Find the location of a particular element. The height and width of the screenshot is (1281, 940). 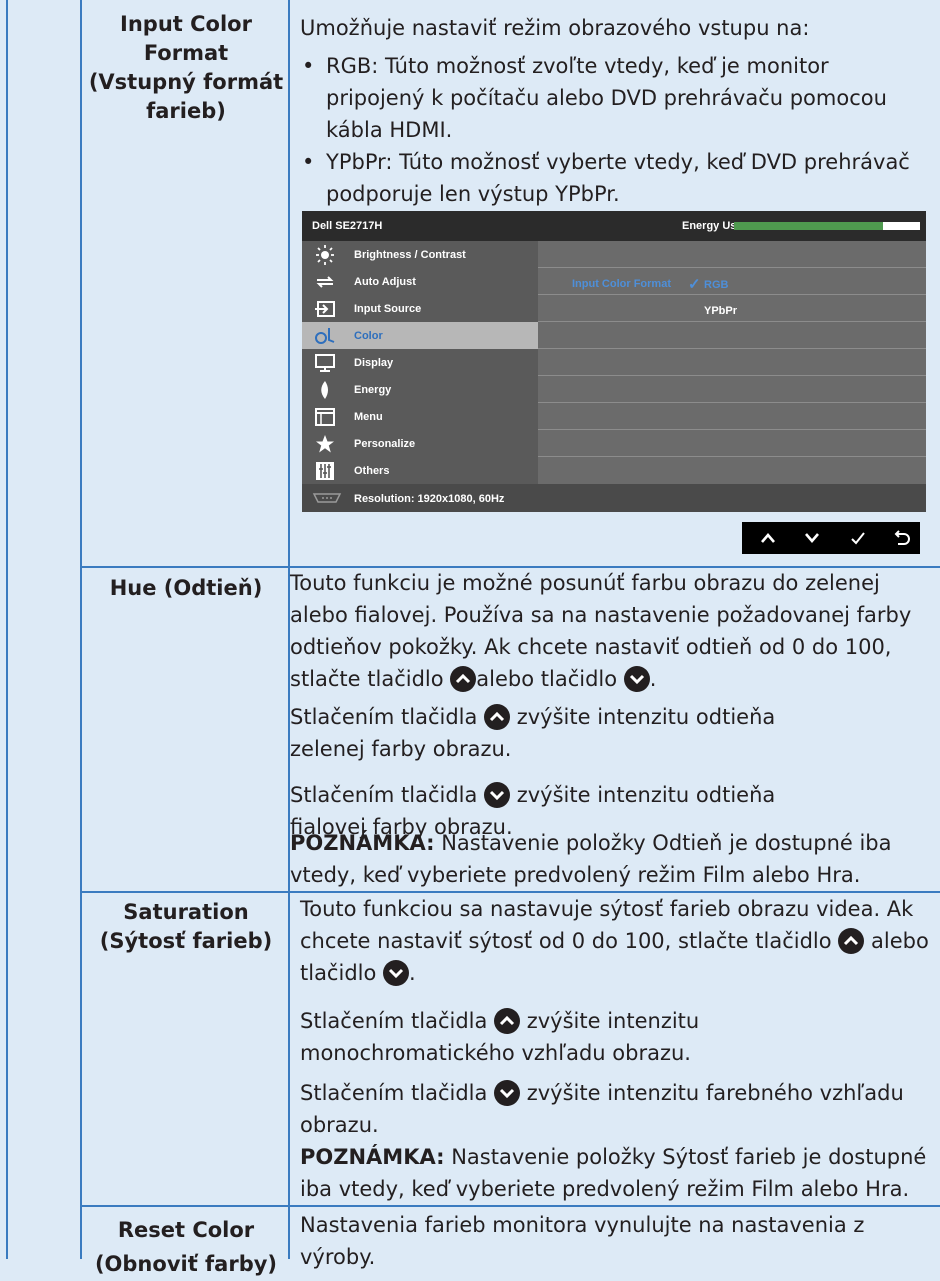

hue-p3-text: Stlačením tlačidla is located at coordinates (384, 795).